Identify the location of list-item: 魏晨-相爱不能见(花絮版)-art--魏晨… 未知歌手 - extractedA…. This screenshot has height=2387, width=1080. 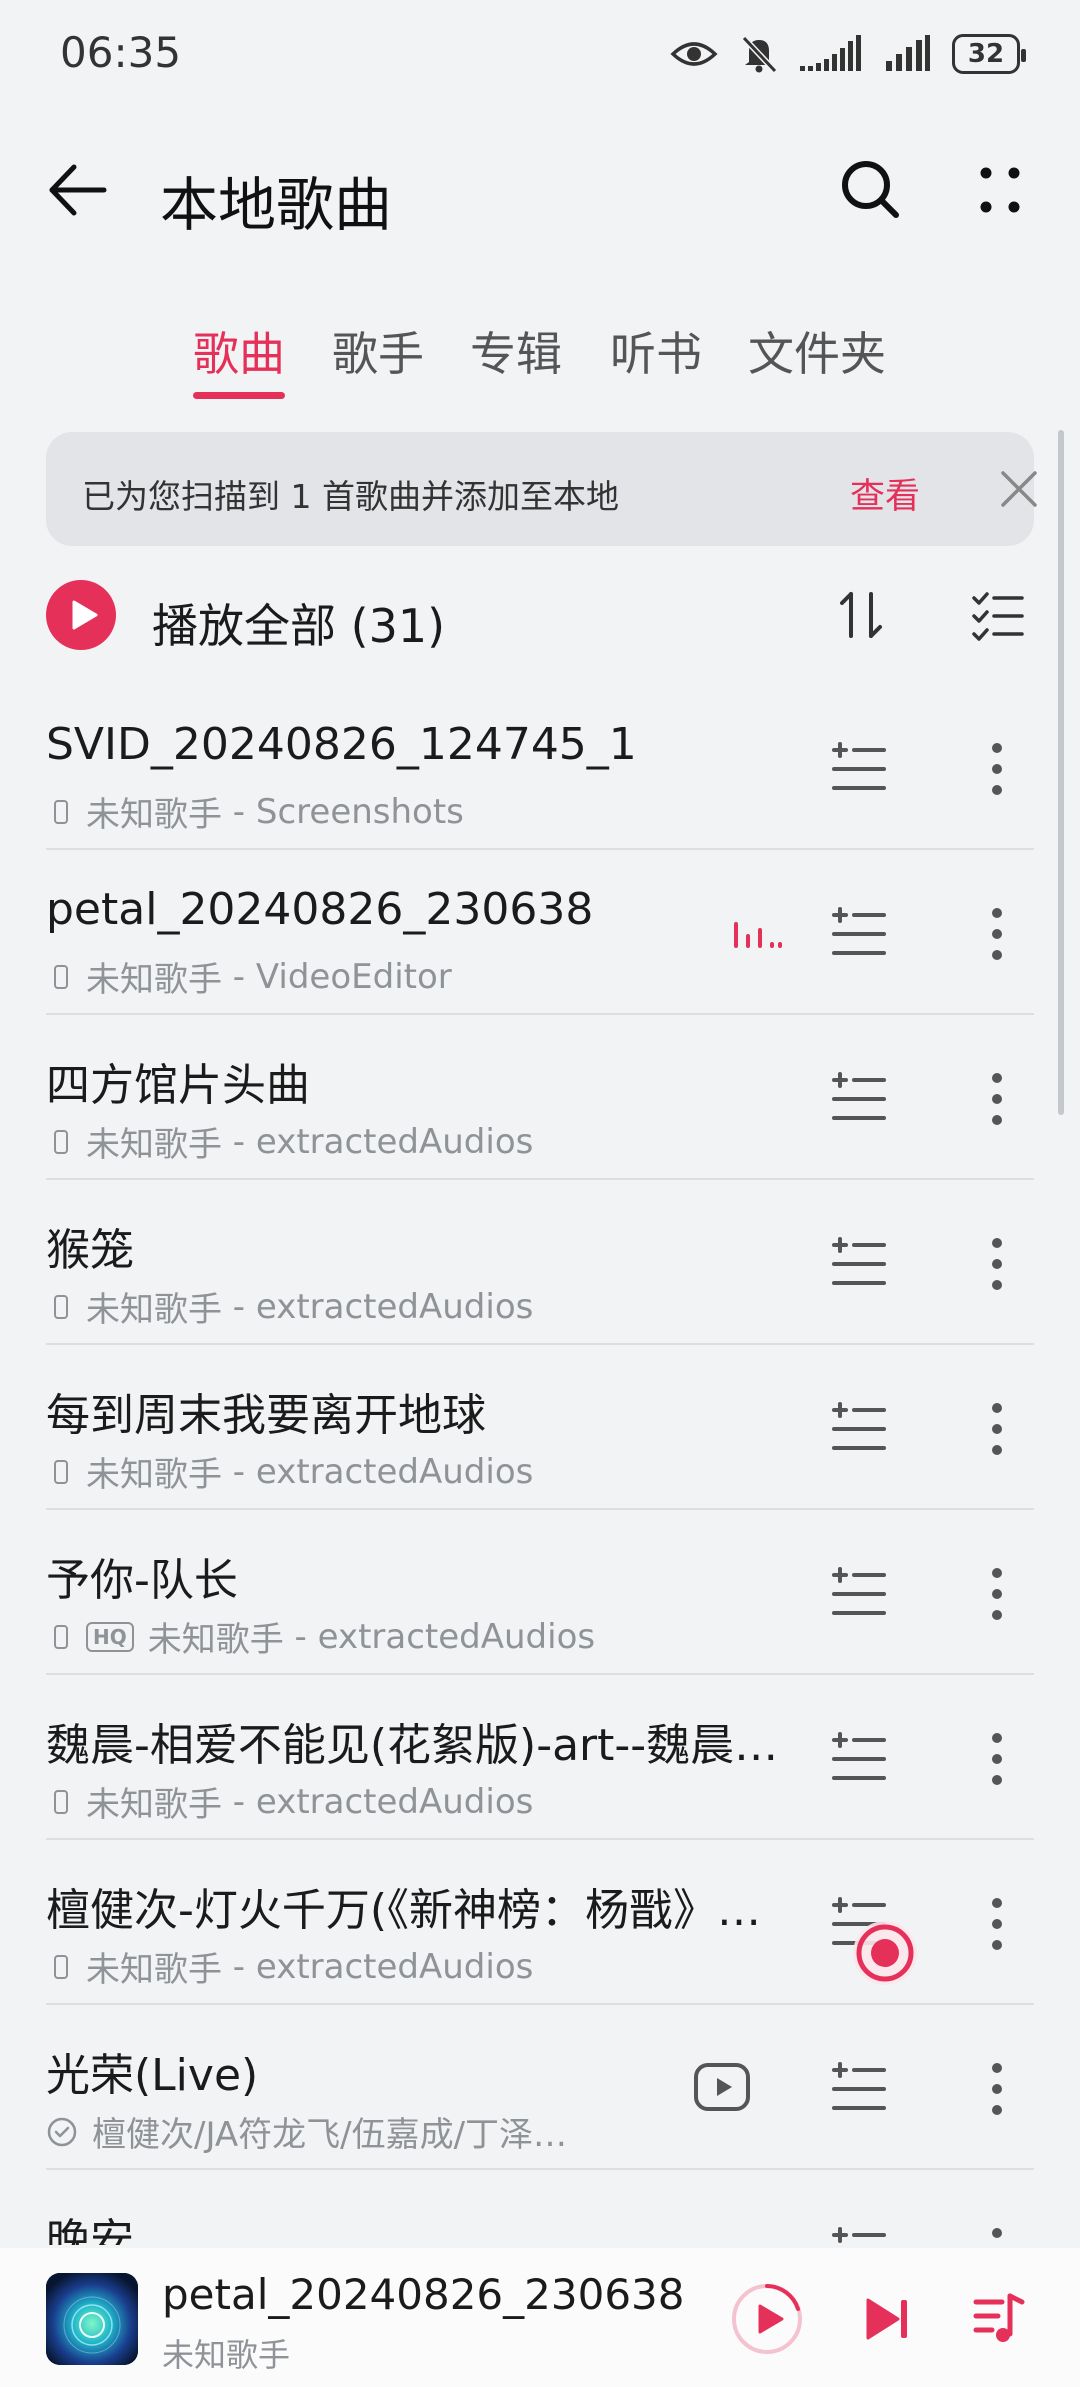
(540, 1757).